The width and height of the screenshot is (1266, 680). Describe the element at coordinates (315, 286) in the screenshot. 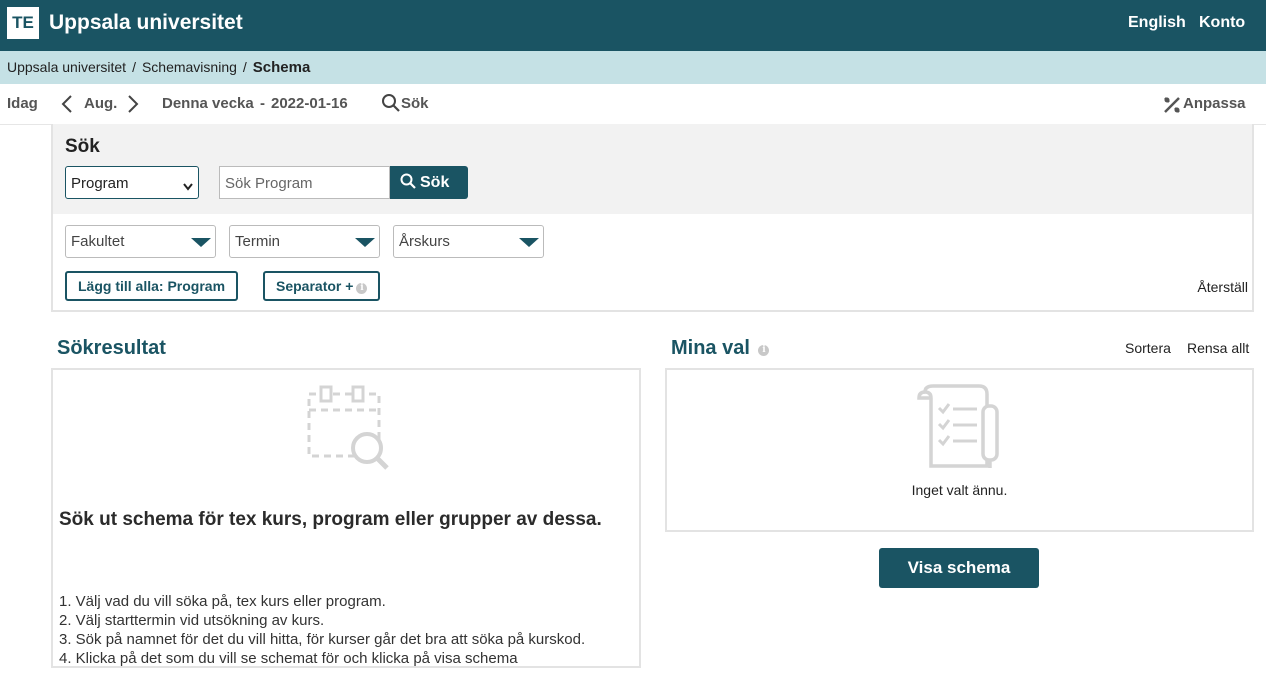

I see `separator-button-label: Separator +` at that location.